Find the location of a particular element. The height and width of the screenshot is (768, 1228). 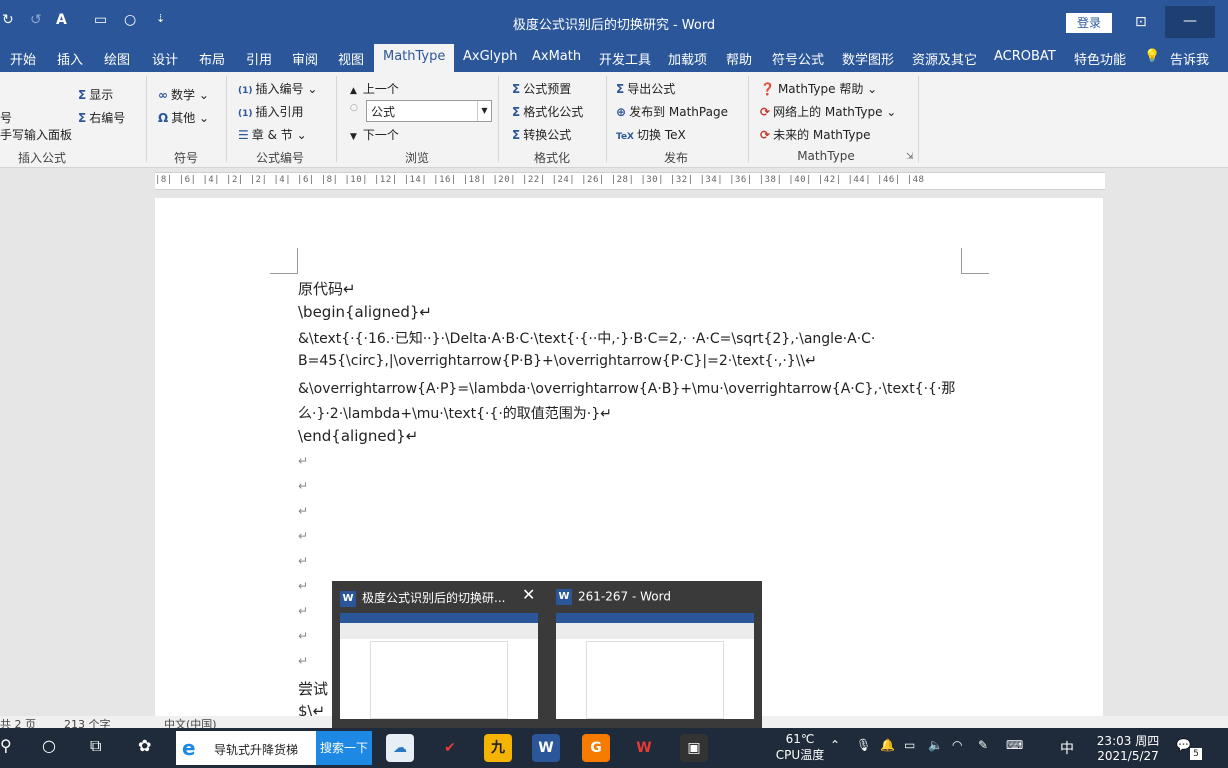

chevron-down-icon: ▼ is located at coordinates (484, 111).